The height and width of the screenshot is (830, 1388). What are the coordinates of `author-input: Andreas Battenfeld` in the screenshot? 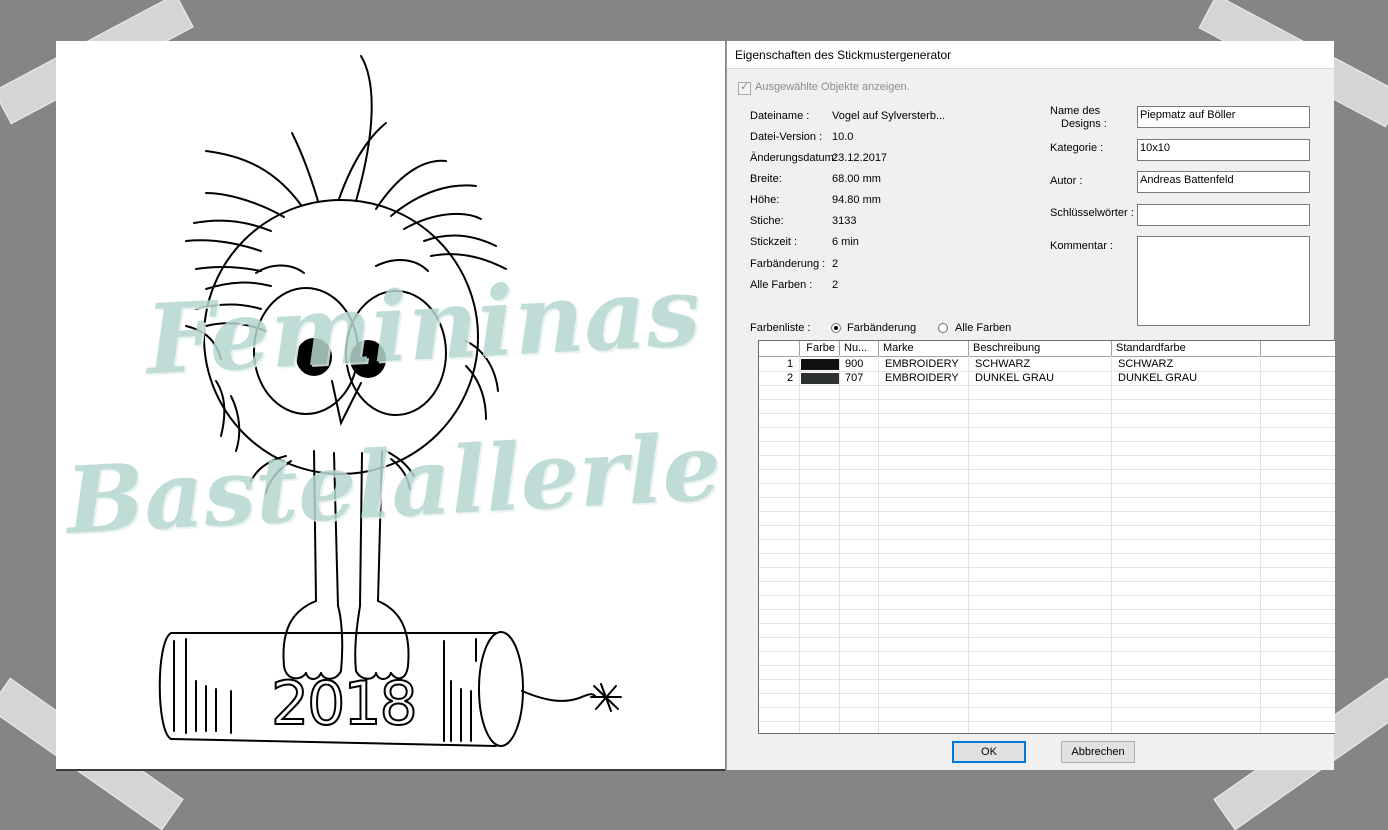 It's located at (1223, 182).